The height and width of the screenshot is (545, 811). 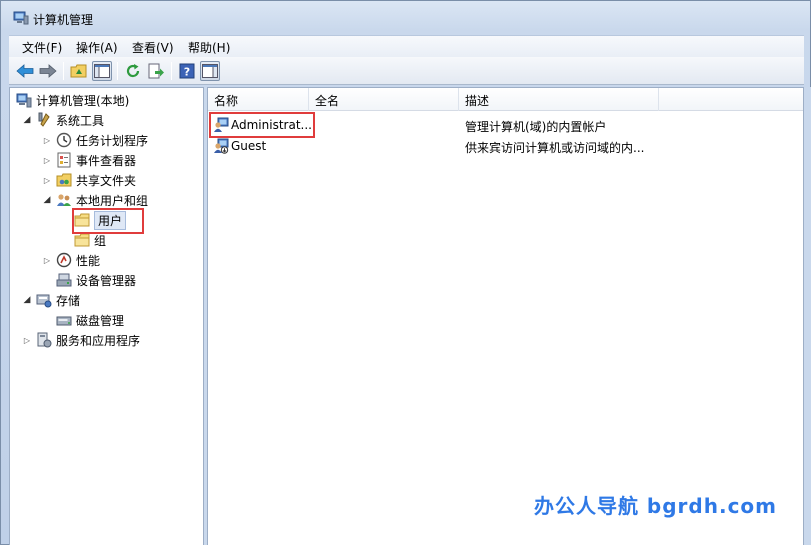 What do you see at coordinates (63, 20) in the screenshot?
I see `window-title: 计算机管理` at bounding box center [63, 20].